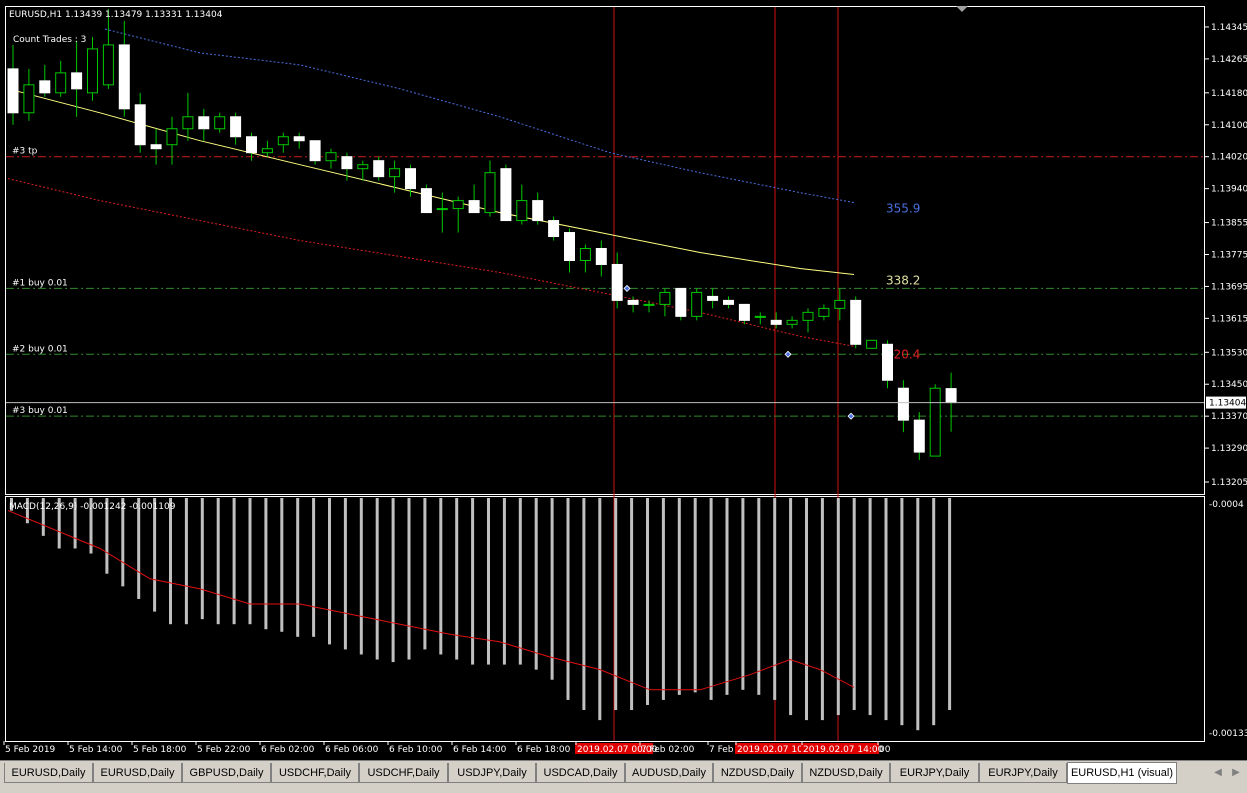 Image resolution: width=1247 pixels, height=793 pixels. What do you see at coordinates (40, 411) in the screenshot?
I see `order-line-label: #3 buy 0.01` at bounding box center [40, 411].